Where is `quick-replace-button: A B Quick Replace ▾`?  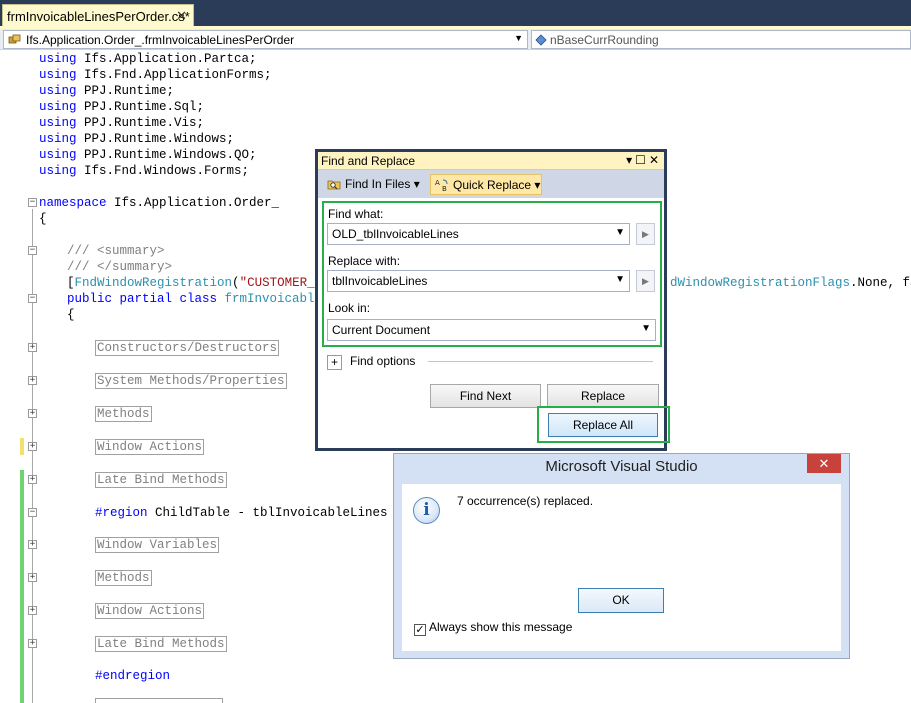
quick-replace-button: A B Quick Replace ▾ is located at coordinates (486, 184).